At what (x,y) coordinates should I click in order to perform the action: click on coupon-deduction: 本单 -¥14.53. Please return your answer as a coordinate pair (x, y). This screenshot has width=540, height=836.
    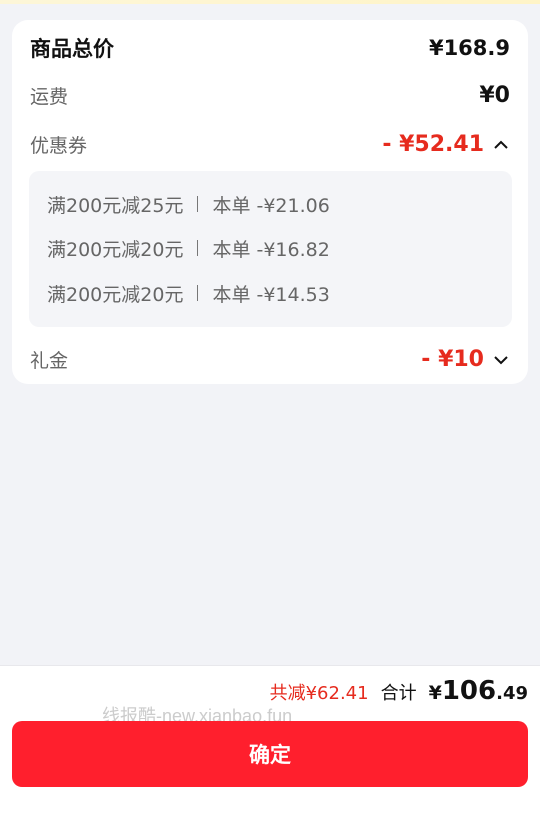
    Looking at the image, I should click on (271, 294).